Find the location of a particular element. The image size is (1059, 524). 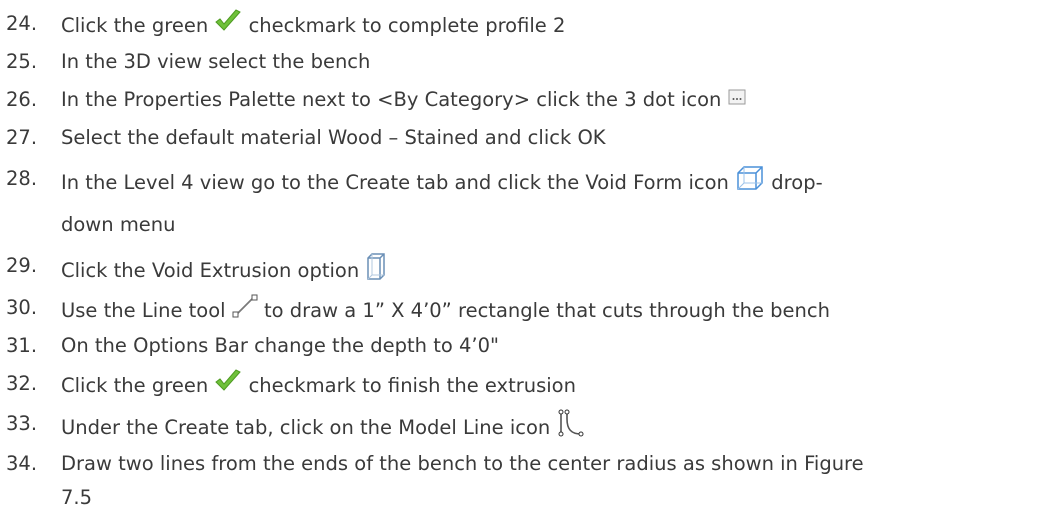

void-extrusion-icon is located at coordinates (376, 269).